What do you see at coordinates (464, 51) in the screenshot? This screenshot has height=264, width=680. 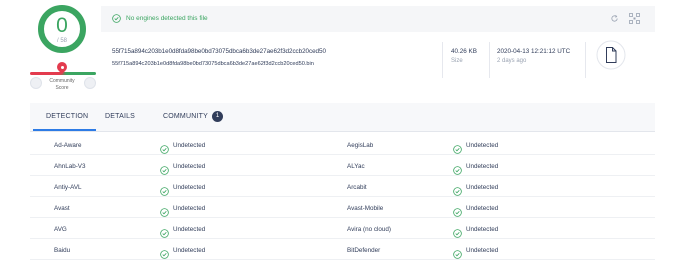 I see `file-size-value: 40.26 KB` at bounding box center [464, 51].